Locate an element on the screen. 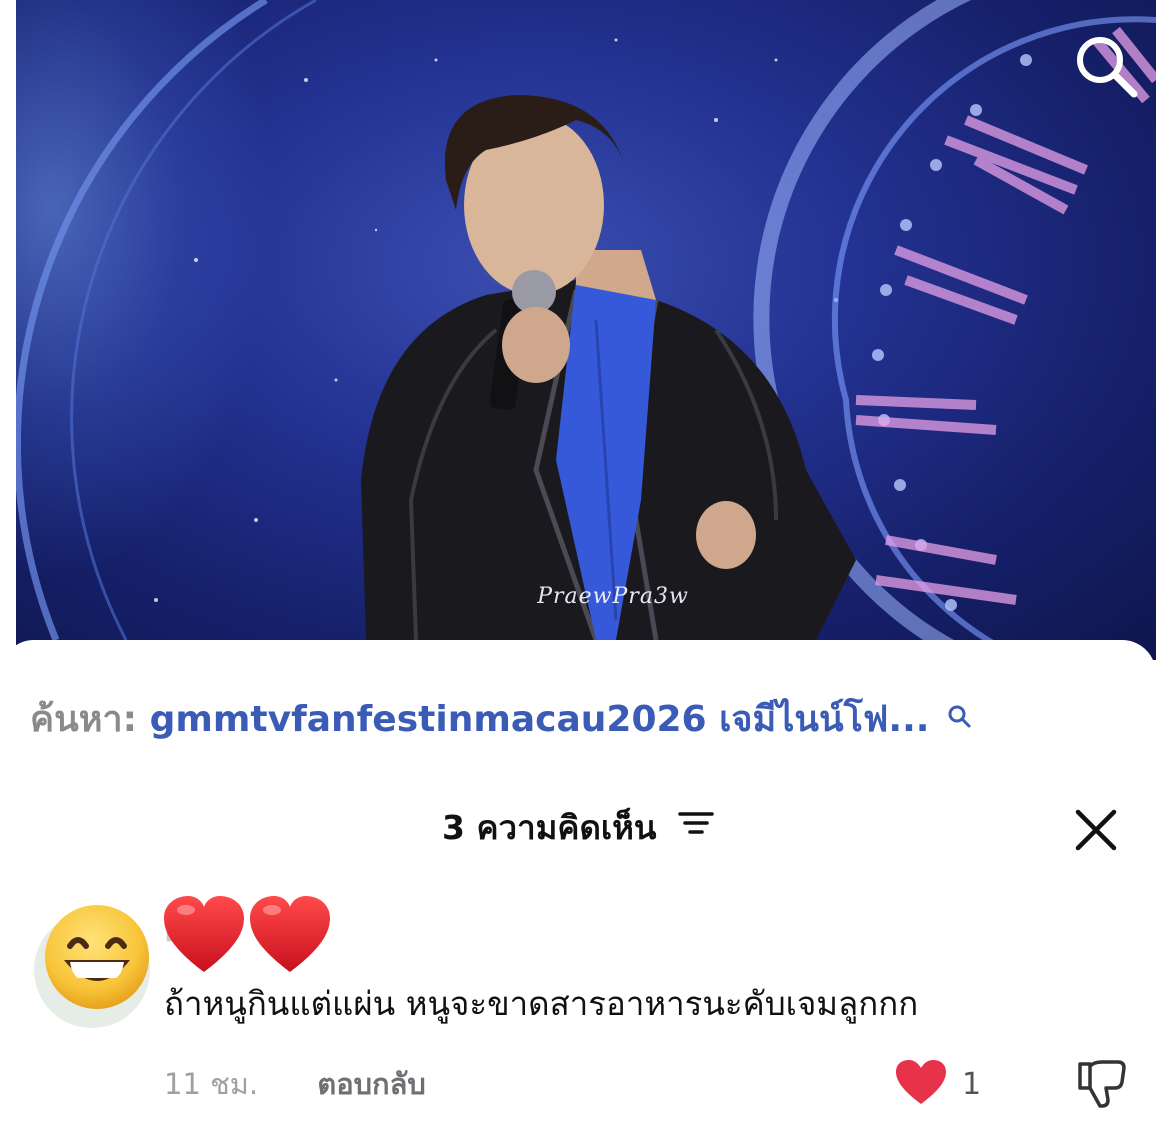 This screenshot has width=1156, height=1131. search-icon is located at coordinates (1106, 66).